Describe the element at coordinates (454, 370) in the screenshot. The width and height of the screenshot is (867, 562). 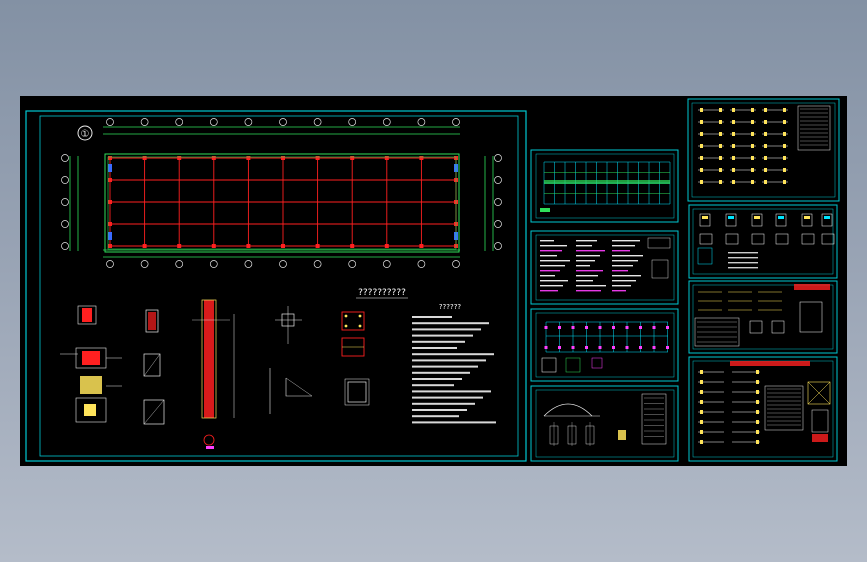
I see `general-notes-text-block` at that location.